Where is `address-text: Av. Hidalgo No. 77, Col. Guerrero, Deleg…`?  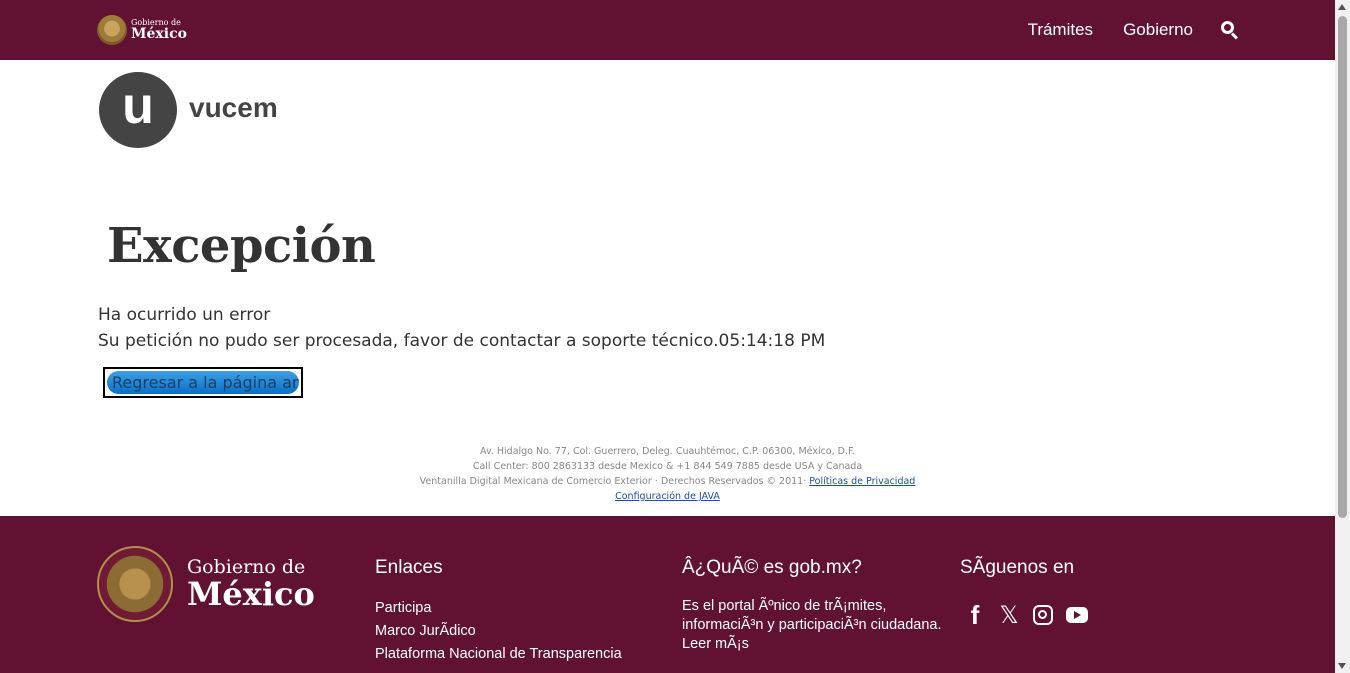
address-text: Av. Hidalgo No. 77, Col. Guerrero, Deleg… is located at coordinates (667, 451).